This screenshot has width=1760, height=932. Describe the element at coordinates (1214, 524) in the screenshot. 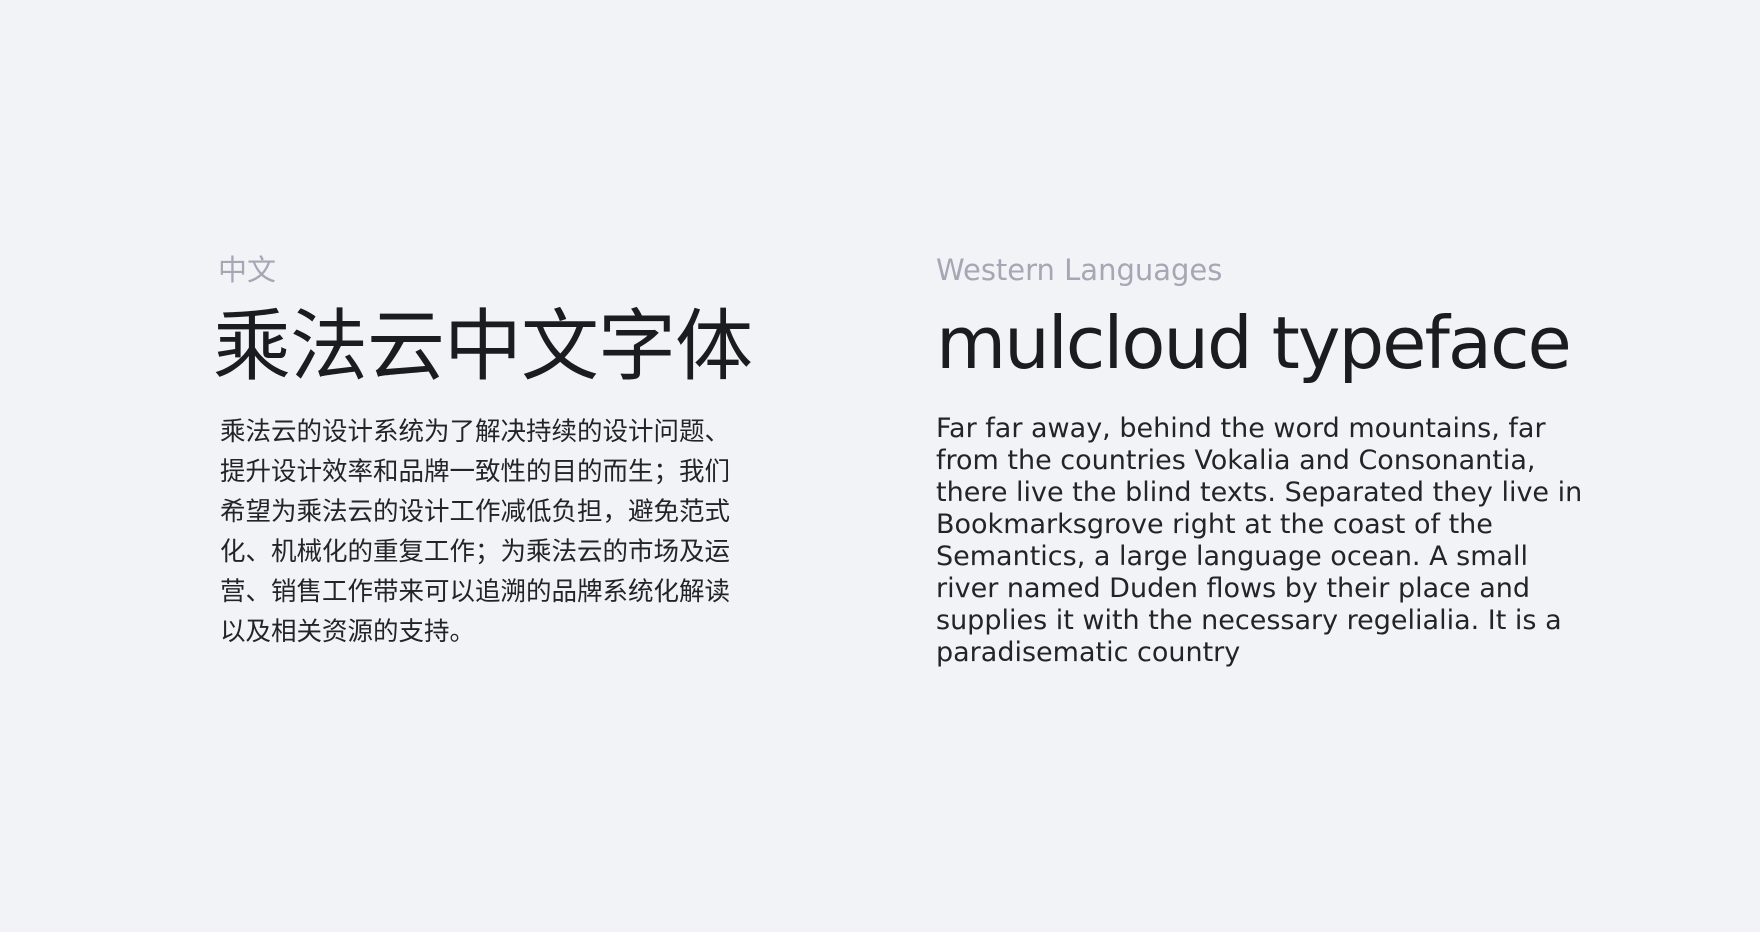

I see `western-body-line: Bookmarksgrove right at the coast of the` at that location.